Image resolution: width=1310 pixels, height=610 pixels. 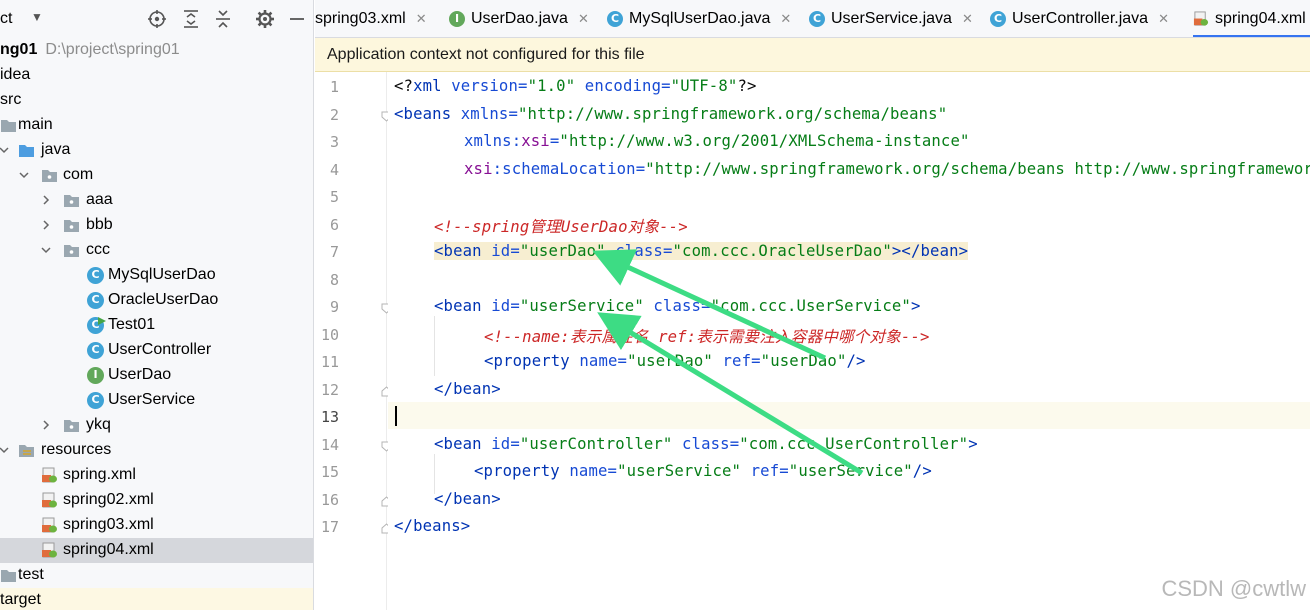 I want to click on tree-item-usercontroller: C UserController, so click(x=156, y=350).